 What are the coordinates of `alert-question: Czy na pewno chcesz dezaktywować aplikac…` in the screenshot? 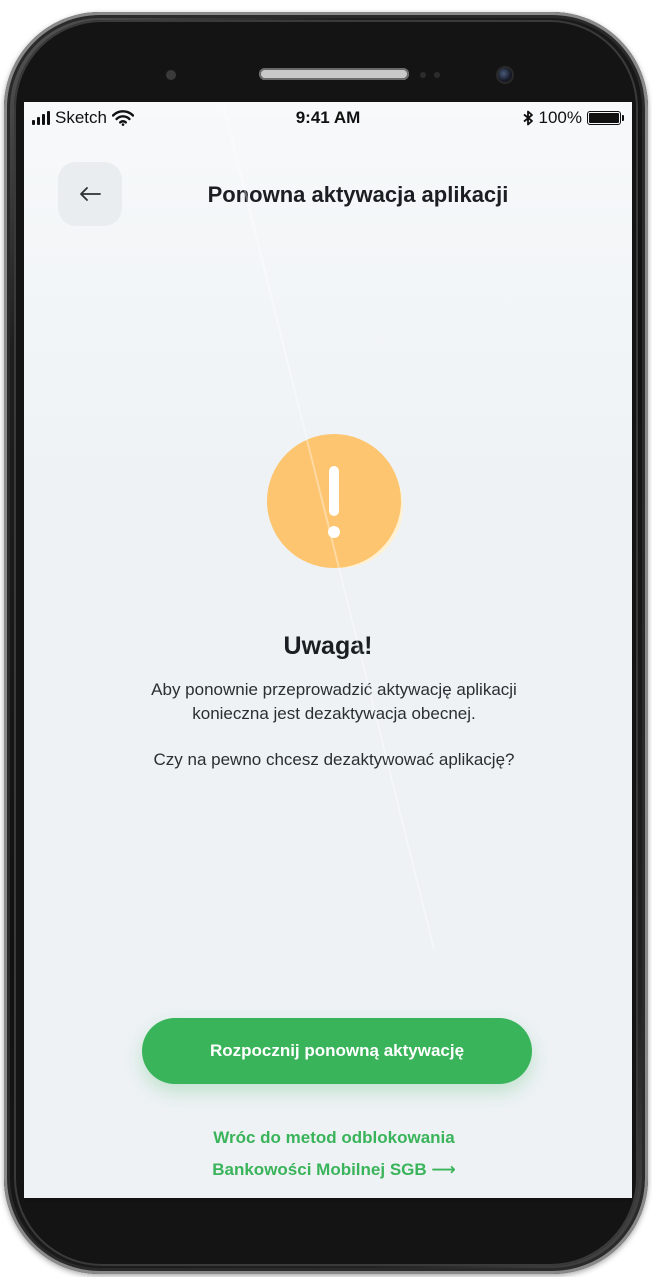 It's located at (334, 759).